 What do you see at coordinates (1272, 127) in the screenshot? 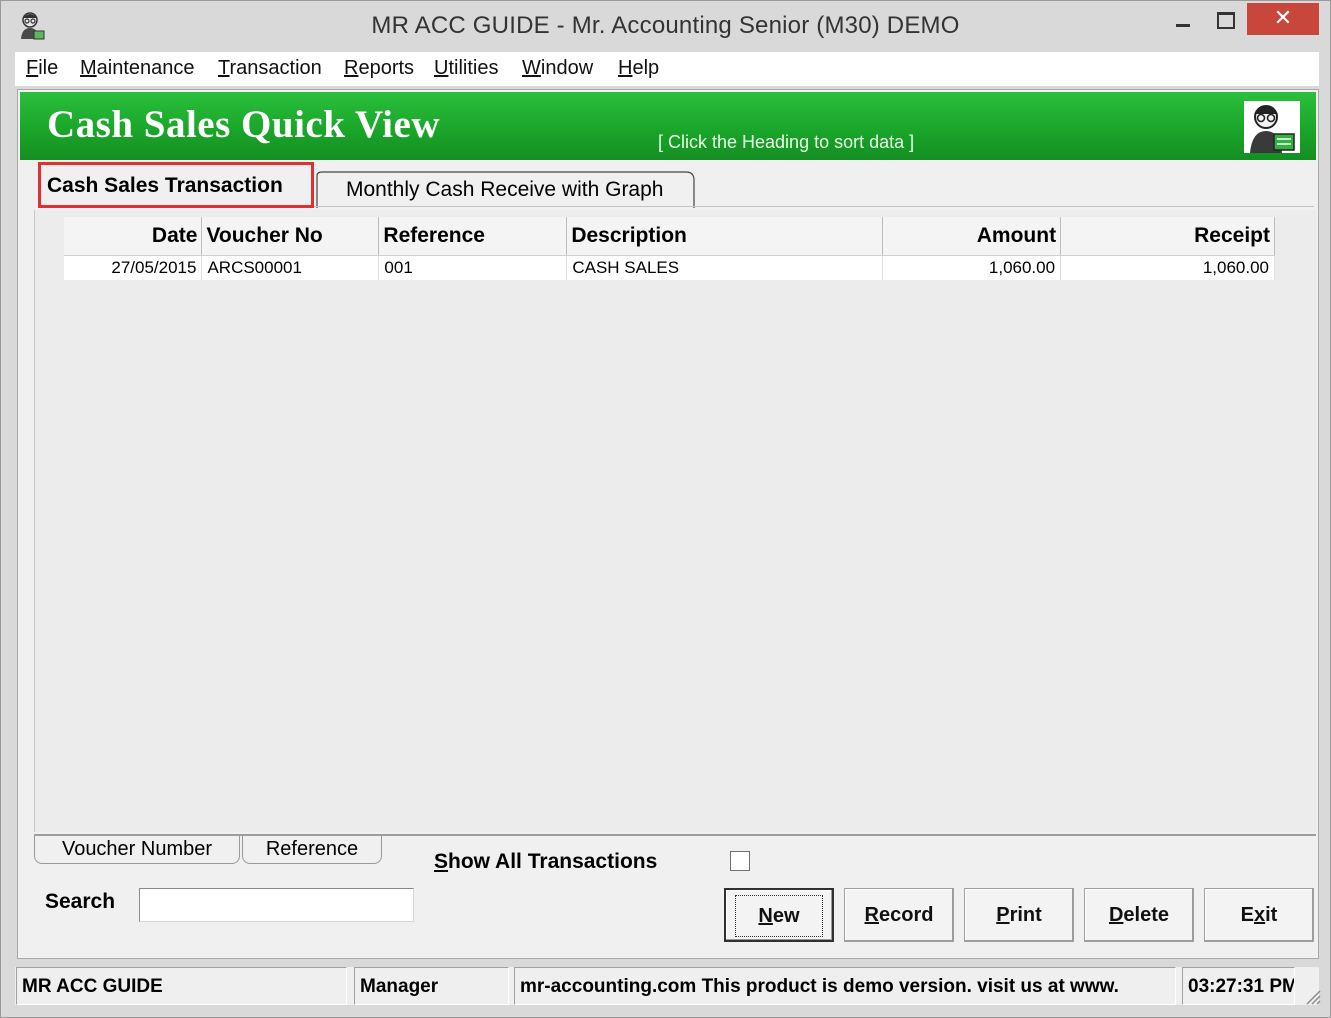
I see `accountant-icon` at bounding box center [1272, 127].